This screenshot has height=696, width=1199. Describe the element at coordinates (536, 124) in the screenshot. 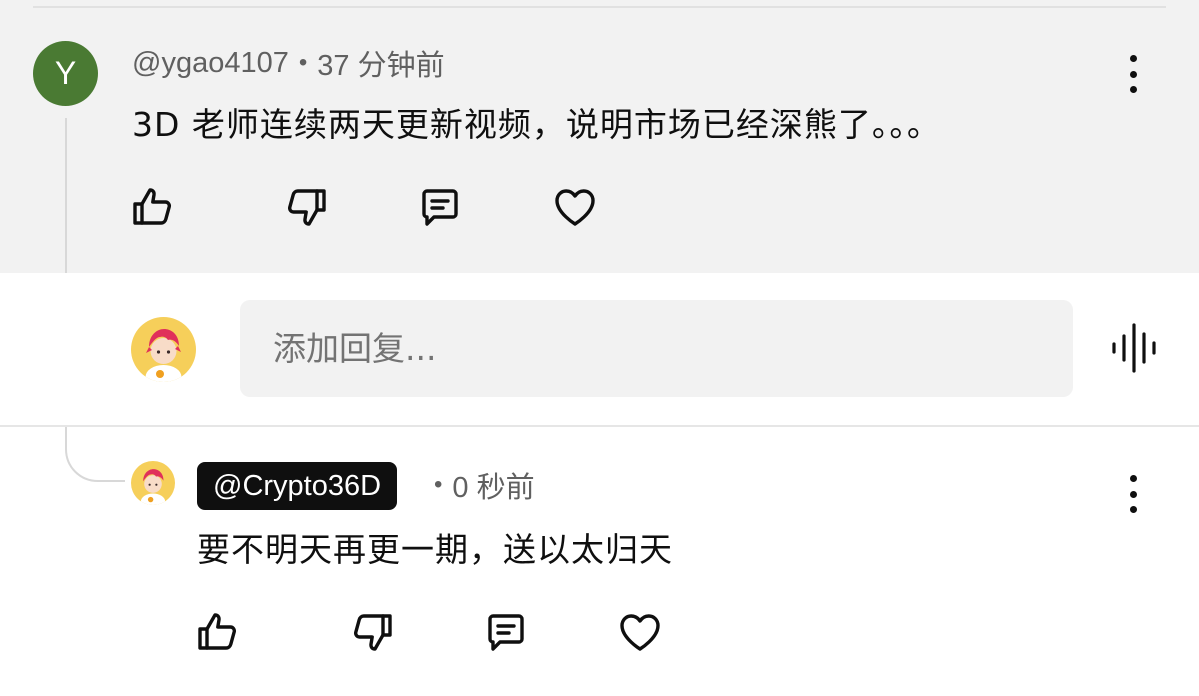

I see `comment-text: 3D 老师连续两天更新视频，说明市场已经深熊了。。。` at that location.